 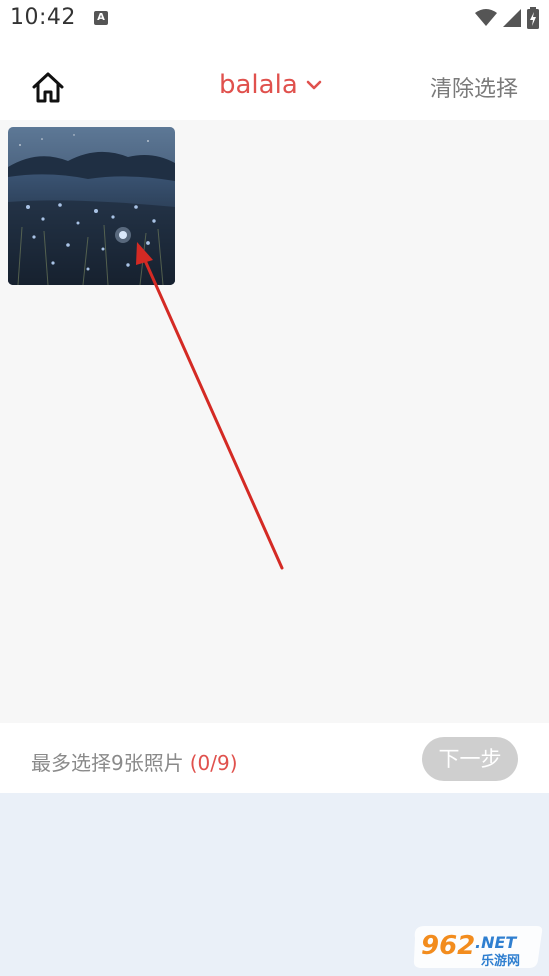 What do you see at coordinates (448, 946) in the screenshot?
I see `watermark-brand: 962` at bounding box center [448, 946].